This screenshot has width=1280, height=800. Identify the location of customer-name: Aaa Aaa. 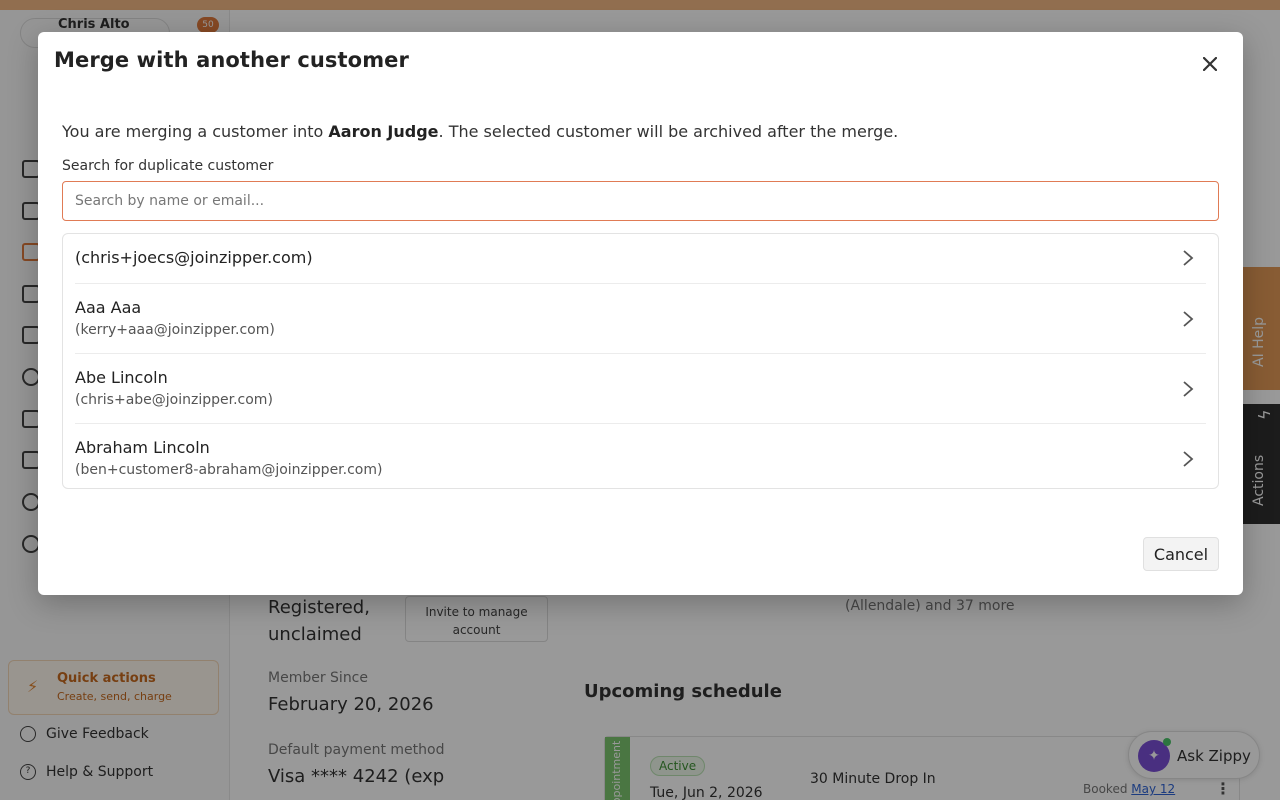
(108, 307).